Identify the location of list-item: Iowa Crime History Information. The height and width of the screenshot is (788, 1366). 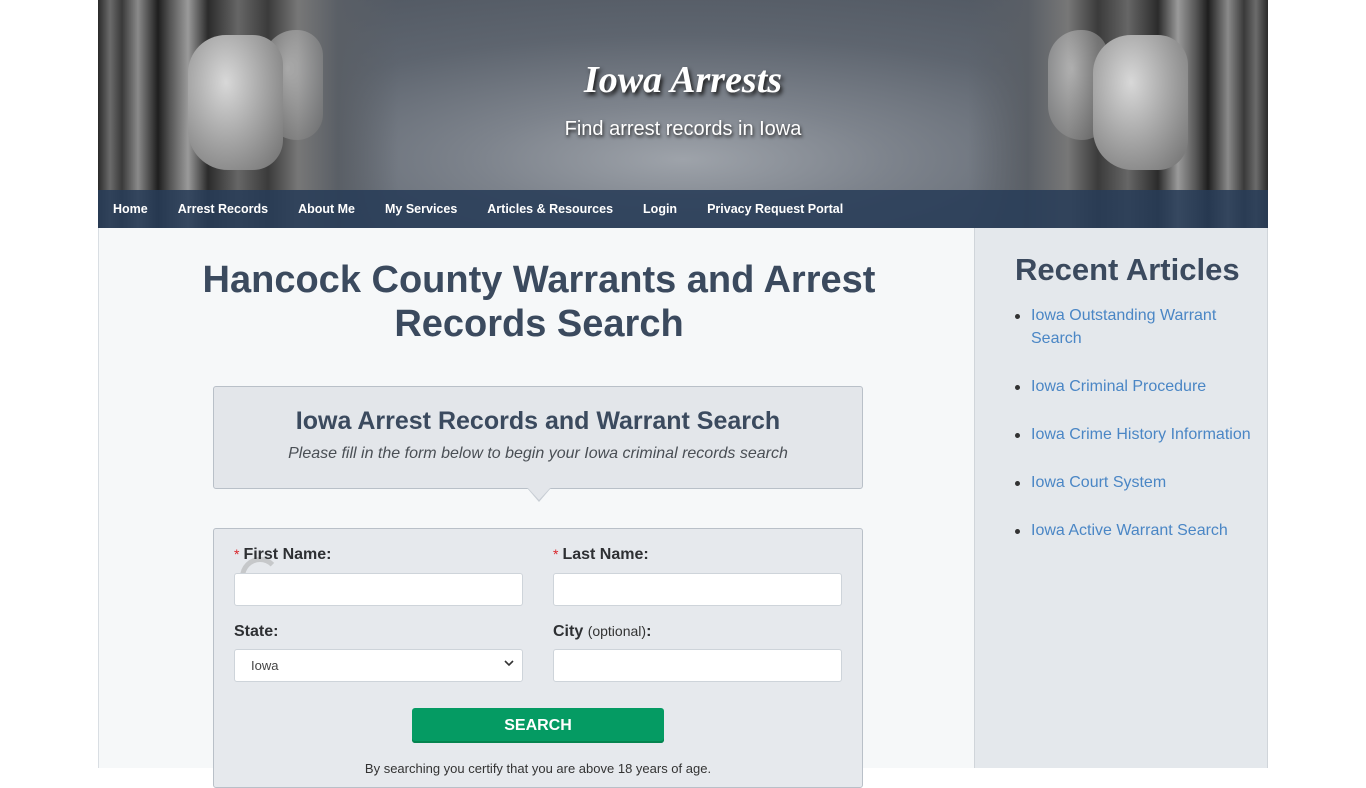
(1138, 434).